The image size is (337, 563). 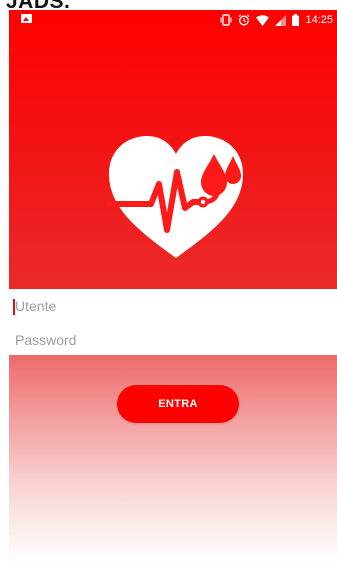 What do you see at coordinates (162, 340) in the screenshot?
I see `password-input` at bounding box center [162, 340].